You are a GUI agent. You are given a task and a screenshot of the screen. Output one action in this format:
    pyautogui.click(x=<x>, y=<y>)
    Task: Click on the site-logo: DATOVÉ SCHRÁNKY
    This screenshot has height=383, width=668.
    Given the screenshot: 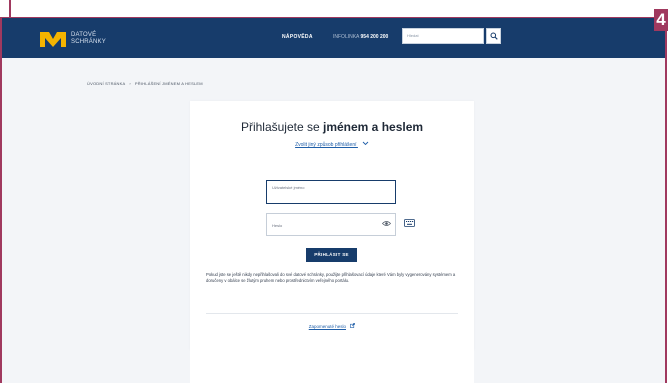 What is the action you would take?
    pyautogui.click(x=75, y=38)
    